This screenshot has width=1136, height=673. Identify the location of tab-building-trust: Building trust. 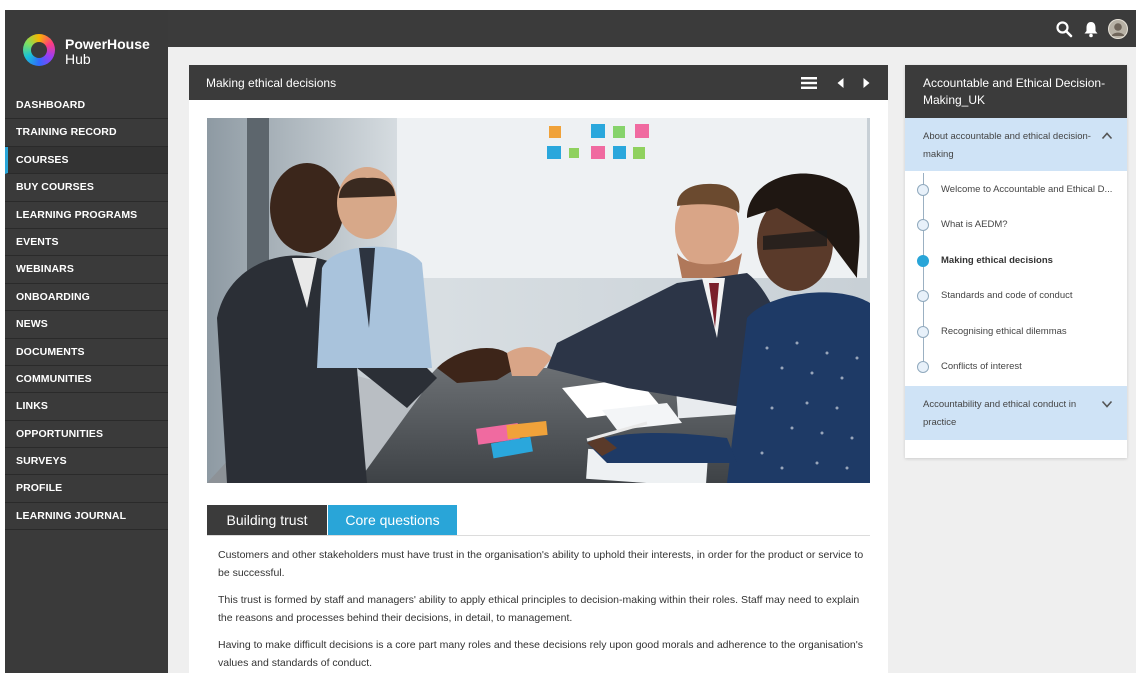
(267, 520).